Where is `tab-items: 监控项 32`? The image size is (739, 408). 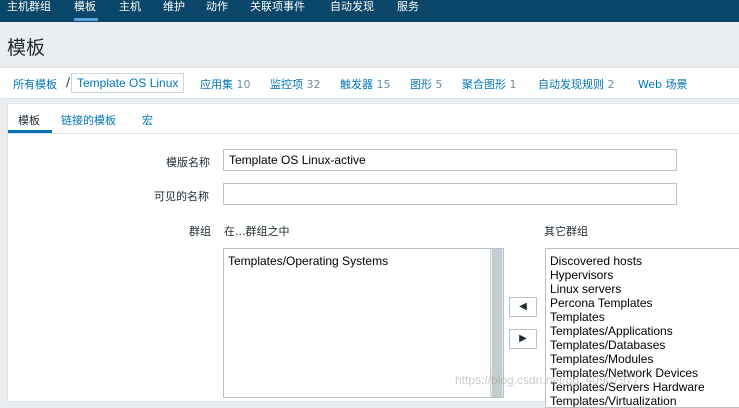 tab-items: 监控项 32 is located at coordinates (295, 84).